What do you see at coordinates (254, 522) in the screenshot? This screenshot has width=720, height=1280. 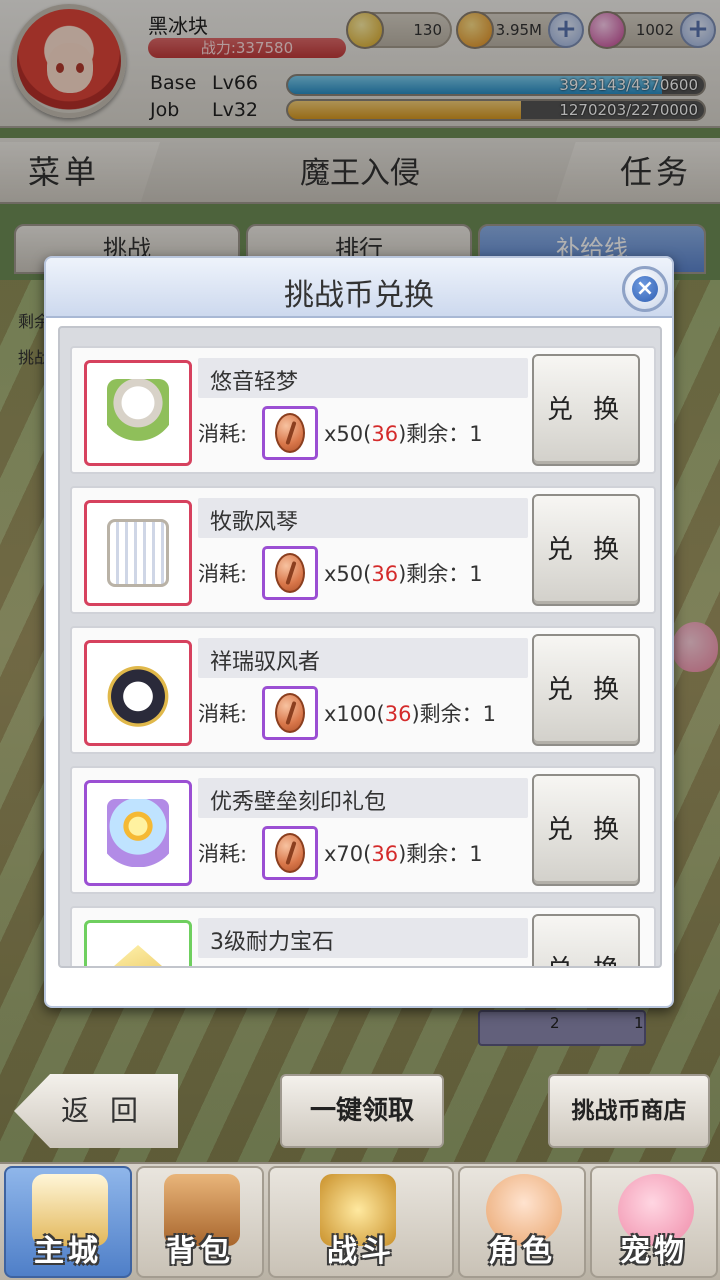 I see `item-name: 牧歌风琴` at bounding box center [254, 522].